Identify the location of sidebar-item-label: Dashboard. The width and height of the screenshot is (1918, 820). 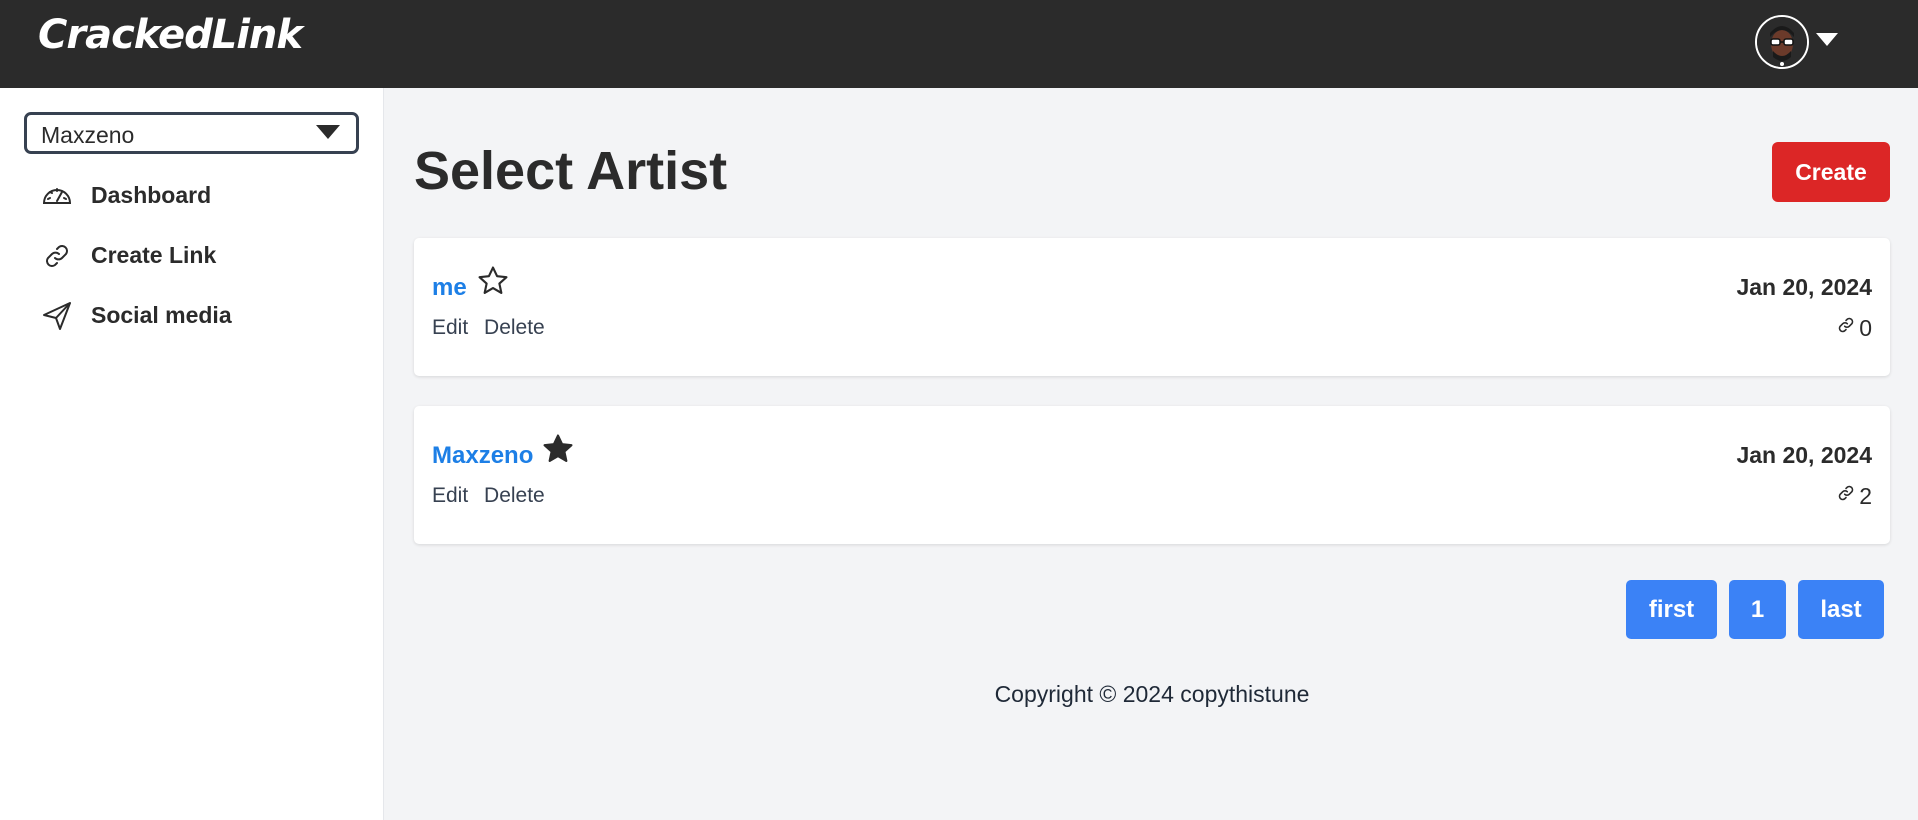
(151, 195).